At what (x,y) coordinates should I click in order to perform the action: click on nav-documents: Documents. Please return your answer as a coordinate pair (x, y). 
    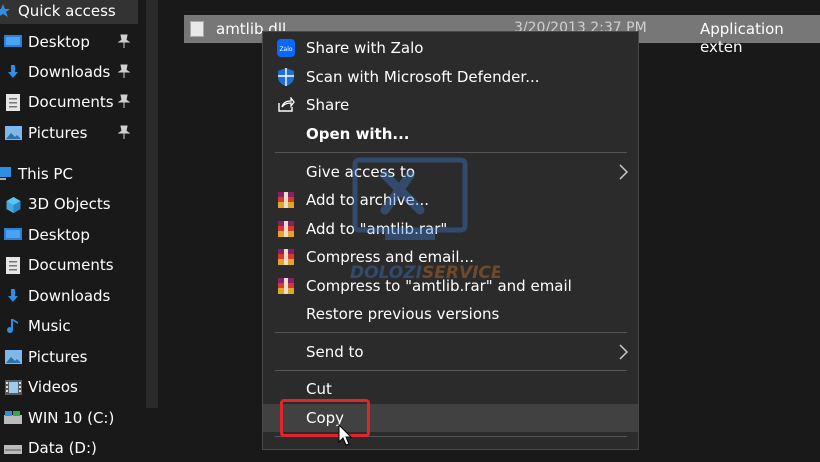
    Looking at the image, I should click on (71, 265).